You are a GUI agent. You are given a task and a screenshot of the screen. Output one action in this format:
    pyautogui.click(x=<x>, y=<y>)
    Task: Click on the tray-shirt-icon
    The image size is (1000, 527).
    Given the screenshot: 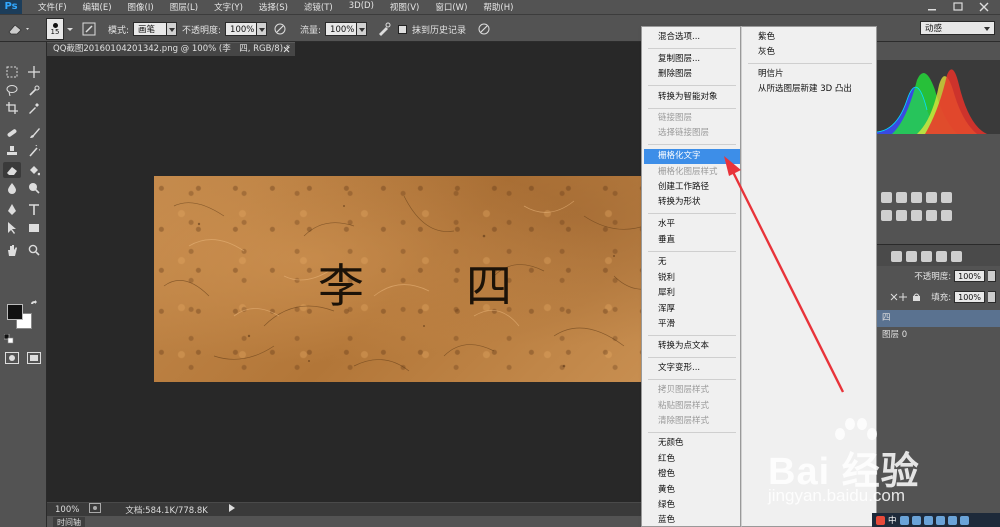 What is the action you would take?
    pyautogui.click(x=952, y=520)
    